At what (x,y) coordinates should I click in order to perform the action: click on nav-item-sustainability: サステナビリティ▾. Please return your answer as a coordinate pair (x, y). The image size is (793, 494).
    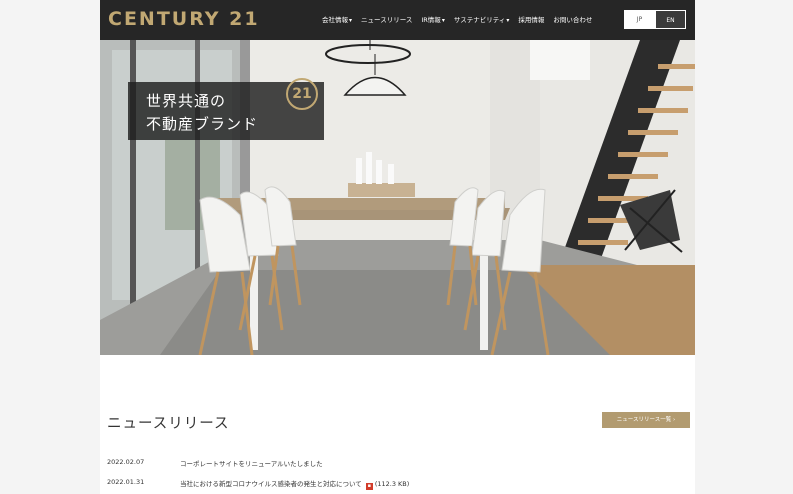
    Looking at the image, I should click on (482, 19).